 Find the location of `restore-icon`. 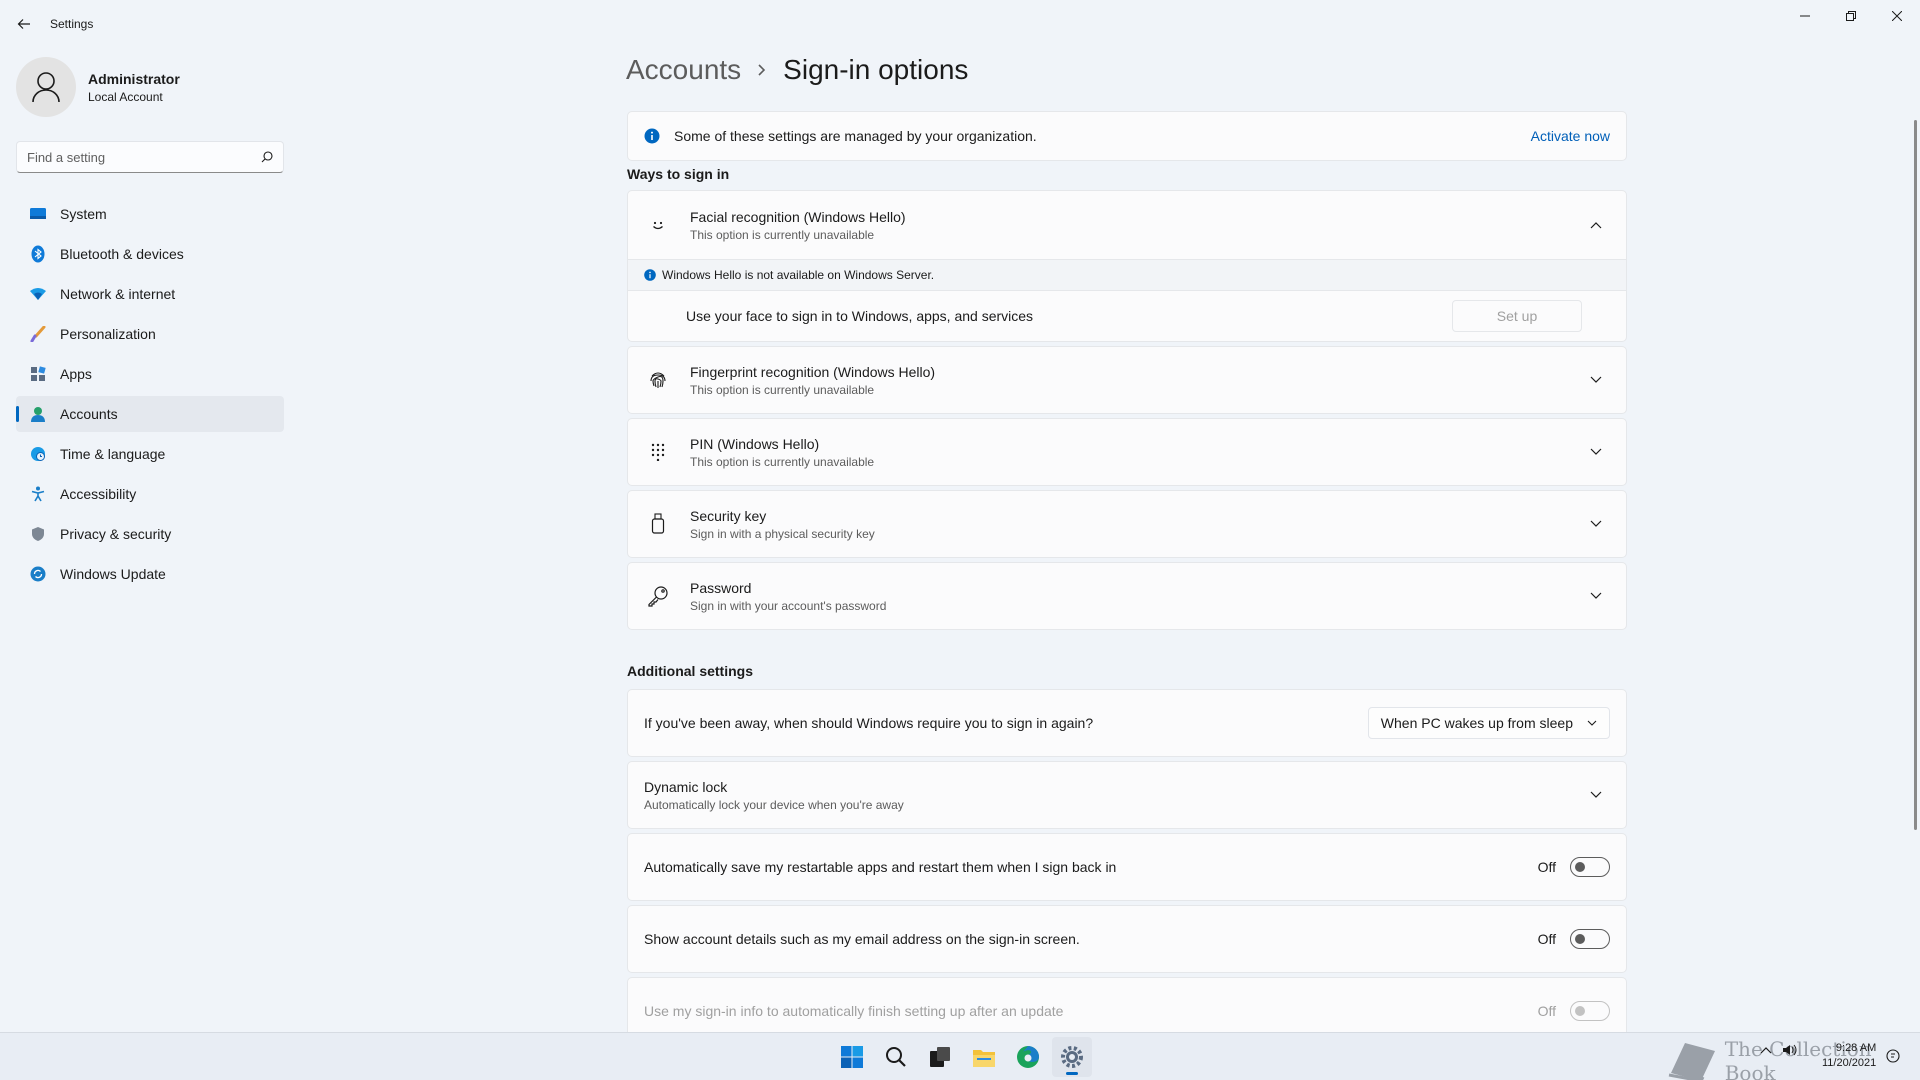

restore-icon is located at coordinates (1851, 16).